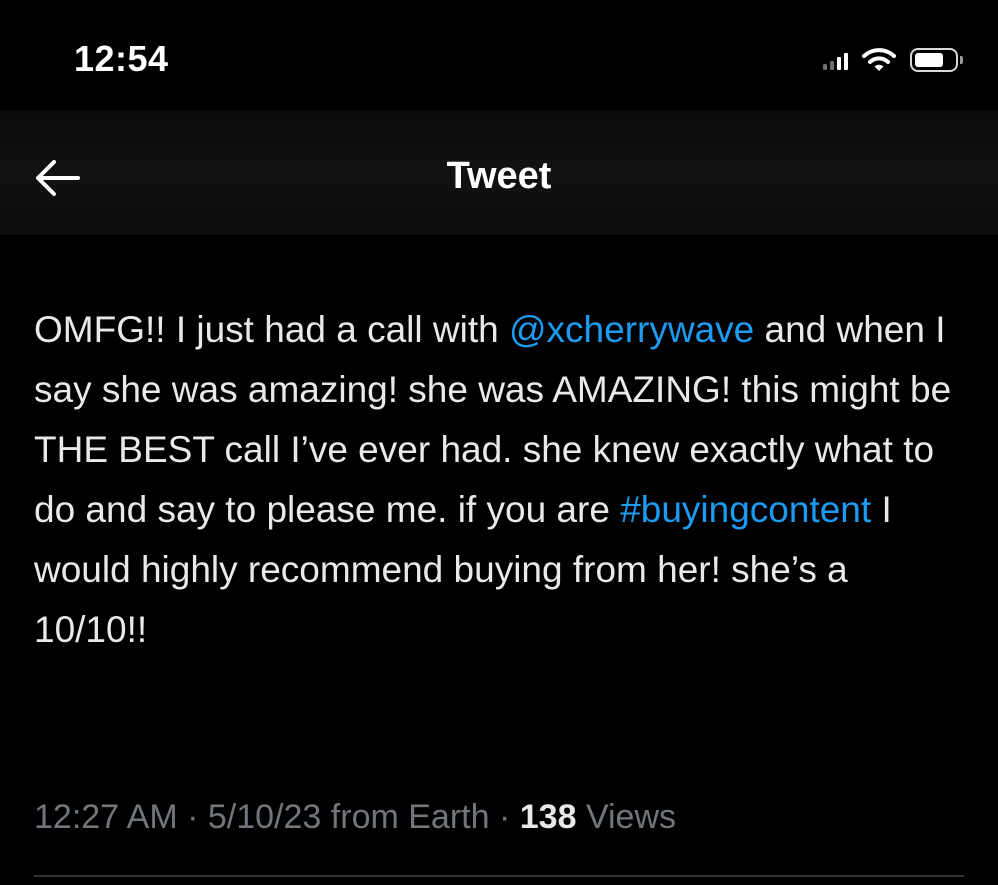 This screenshot has height=885, width=998. Describe the element at coordinates (879, 59) in the screenshot. I see `wifi-icon` at that location.